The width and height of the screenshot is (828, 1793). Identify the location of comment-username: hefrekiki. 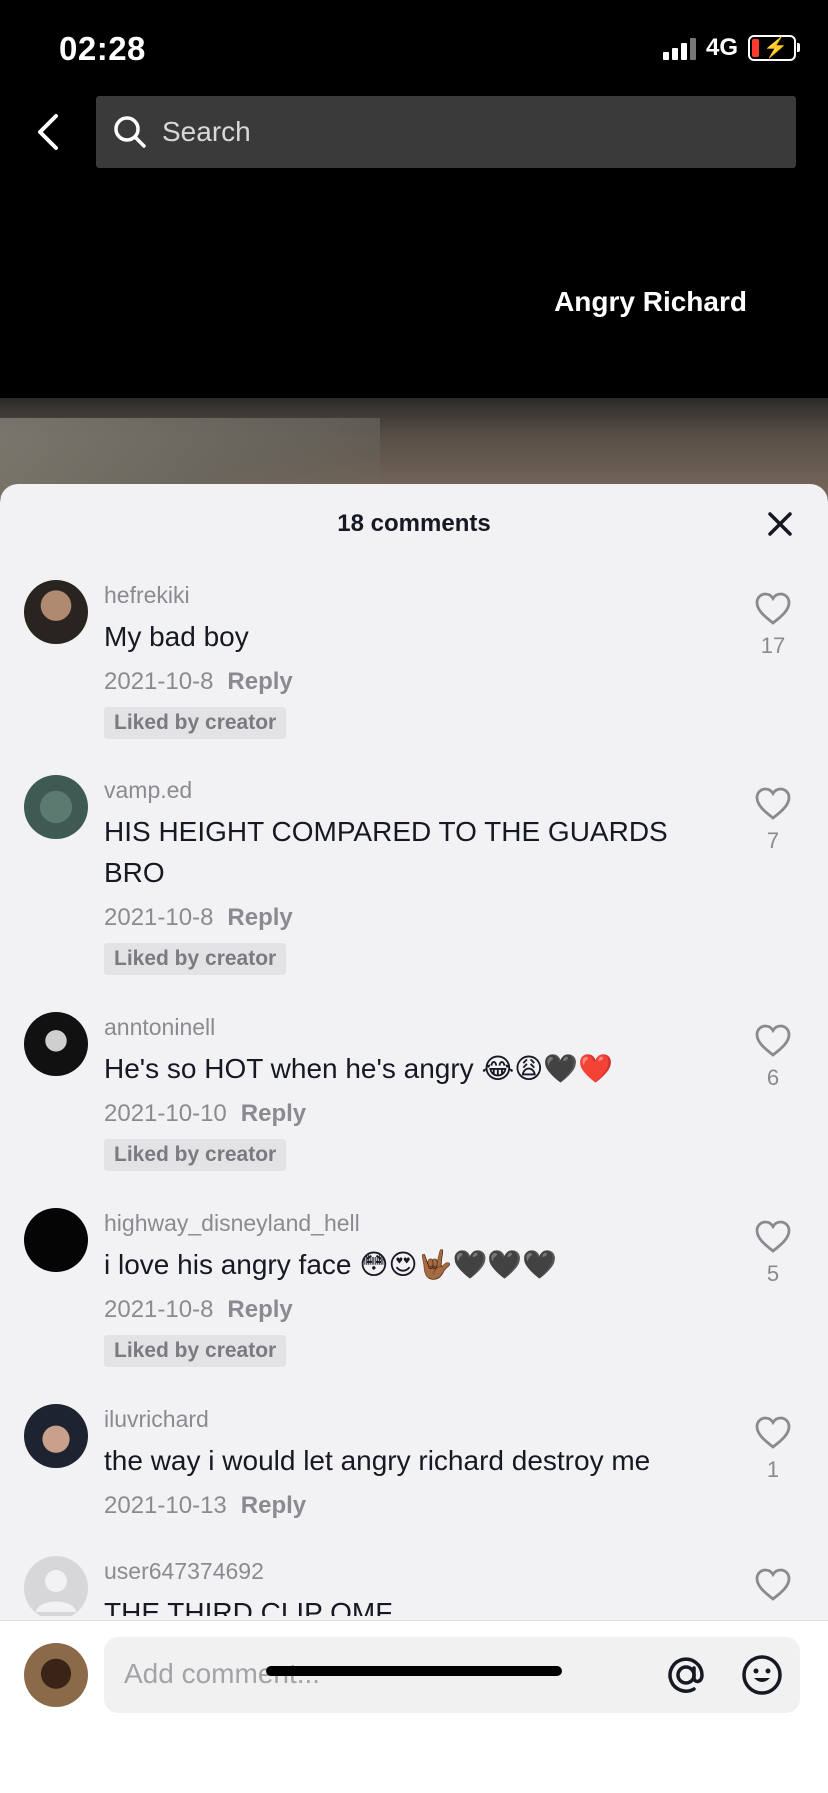
(414, 595).